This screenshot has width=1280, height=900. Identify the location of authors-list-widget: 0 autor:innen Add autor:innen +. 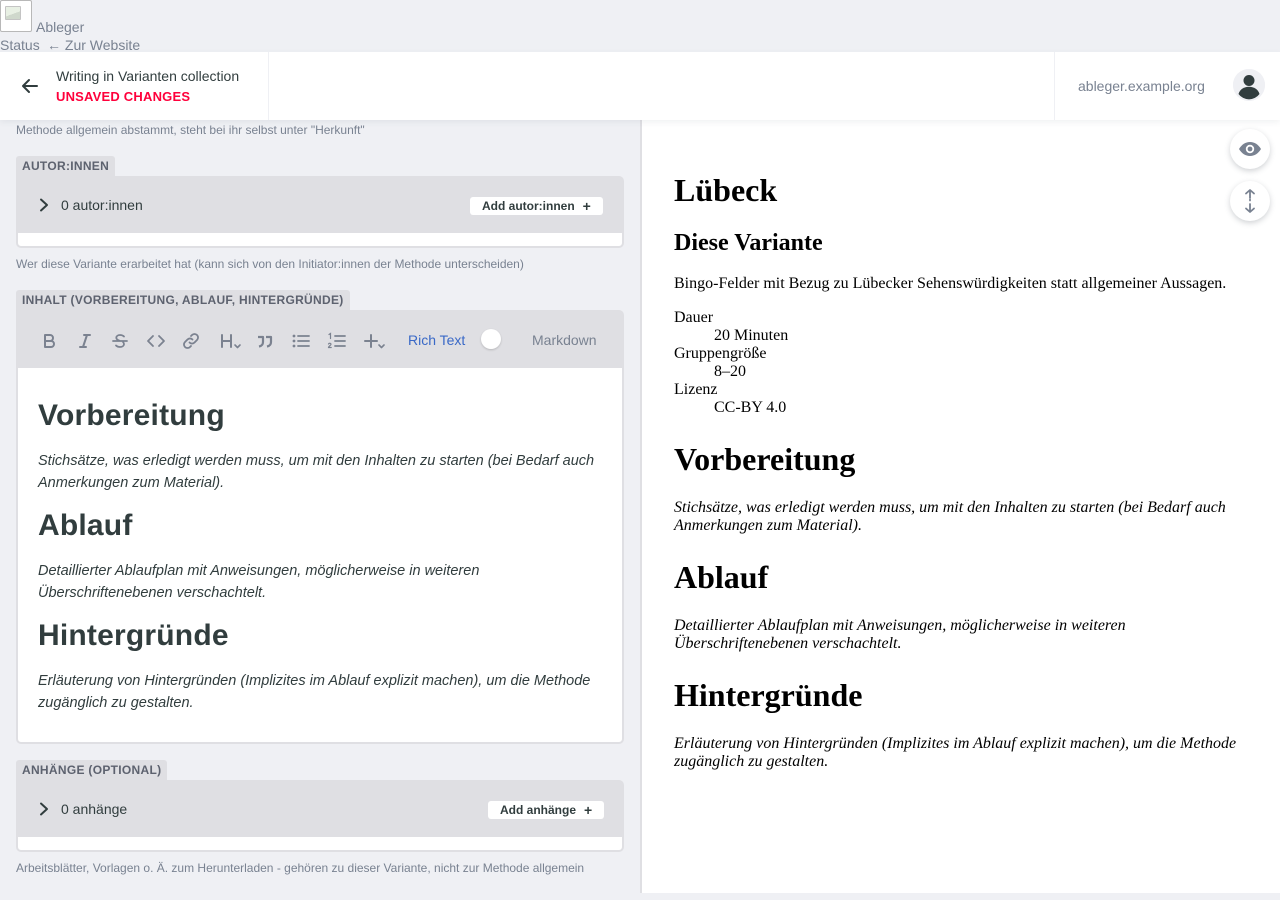
(320, 212).